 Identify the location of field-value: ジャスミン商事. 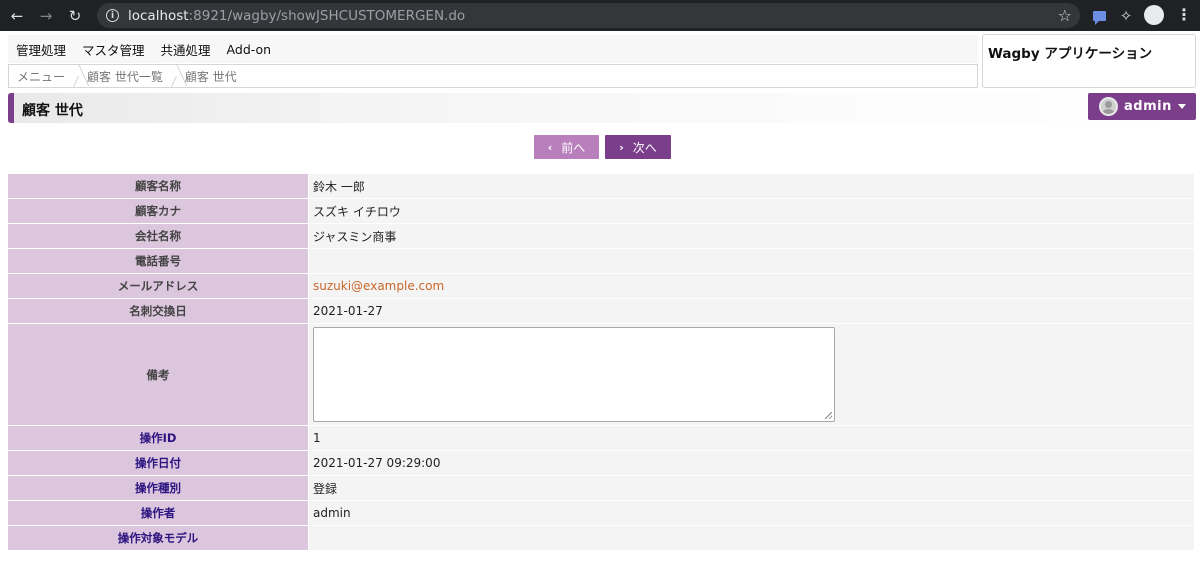
(751, 236).